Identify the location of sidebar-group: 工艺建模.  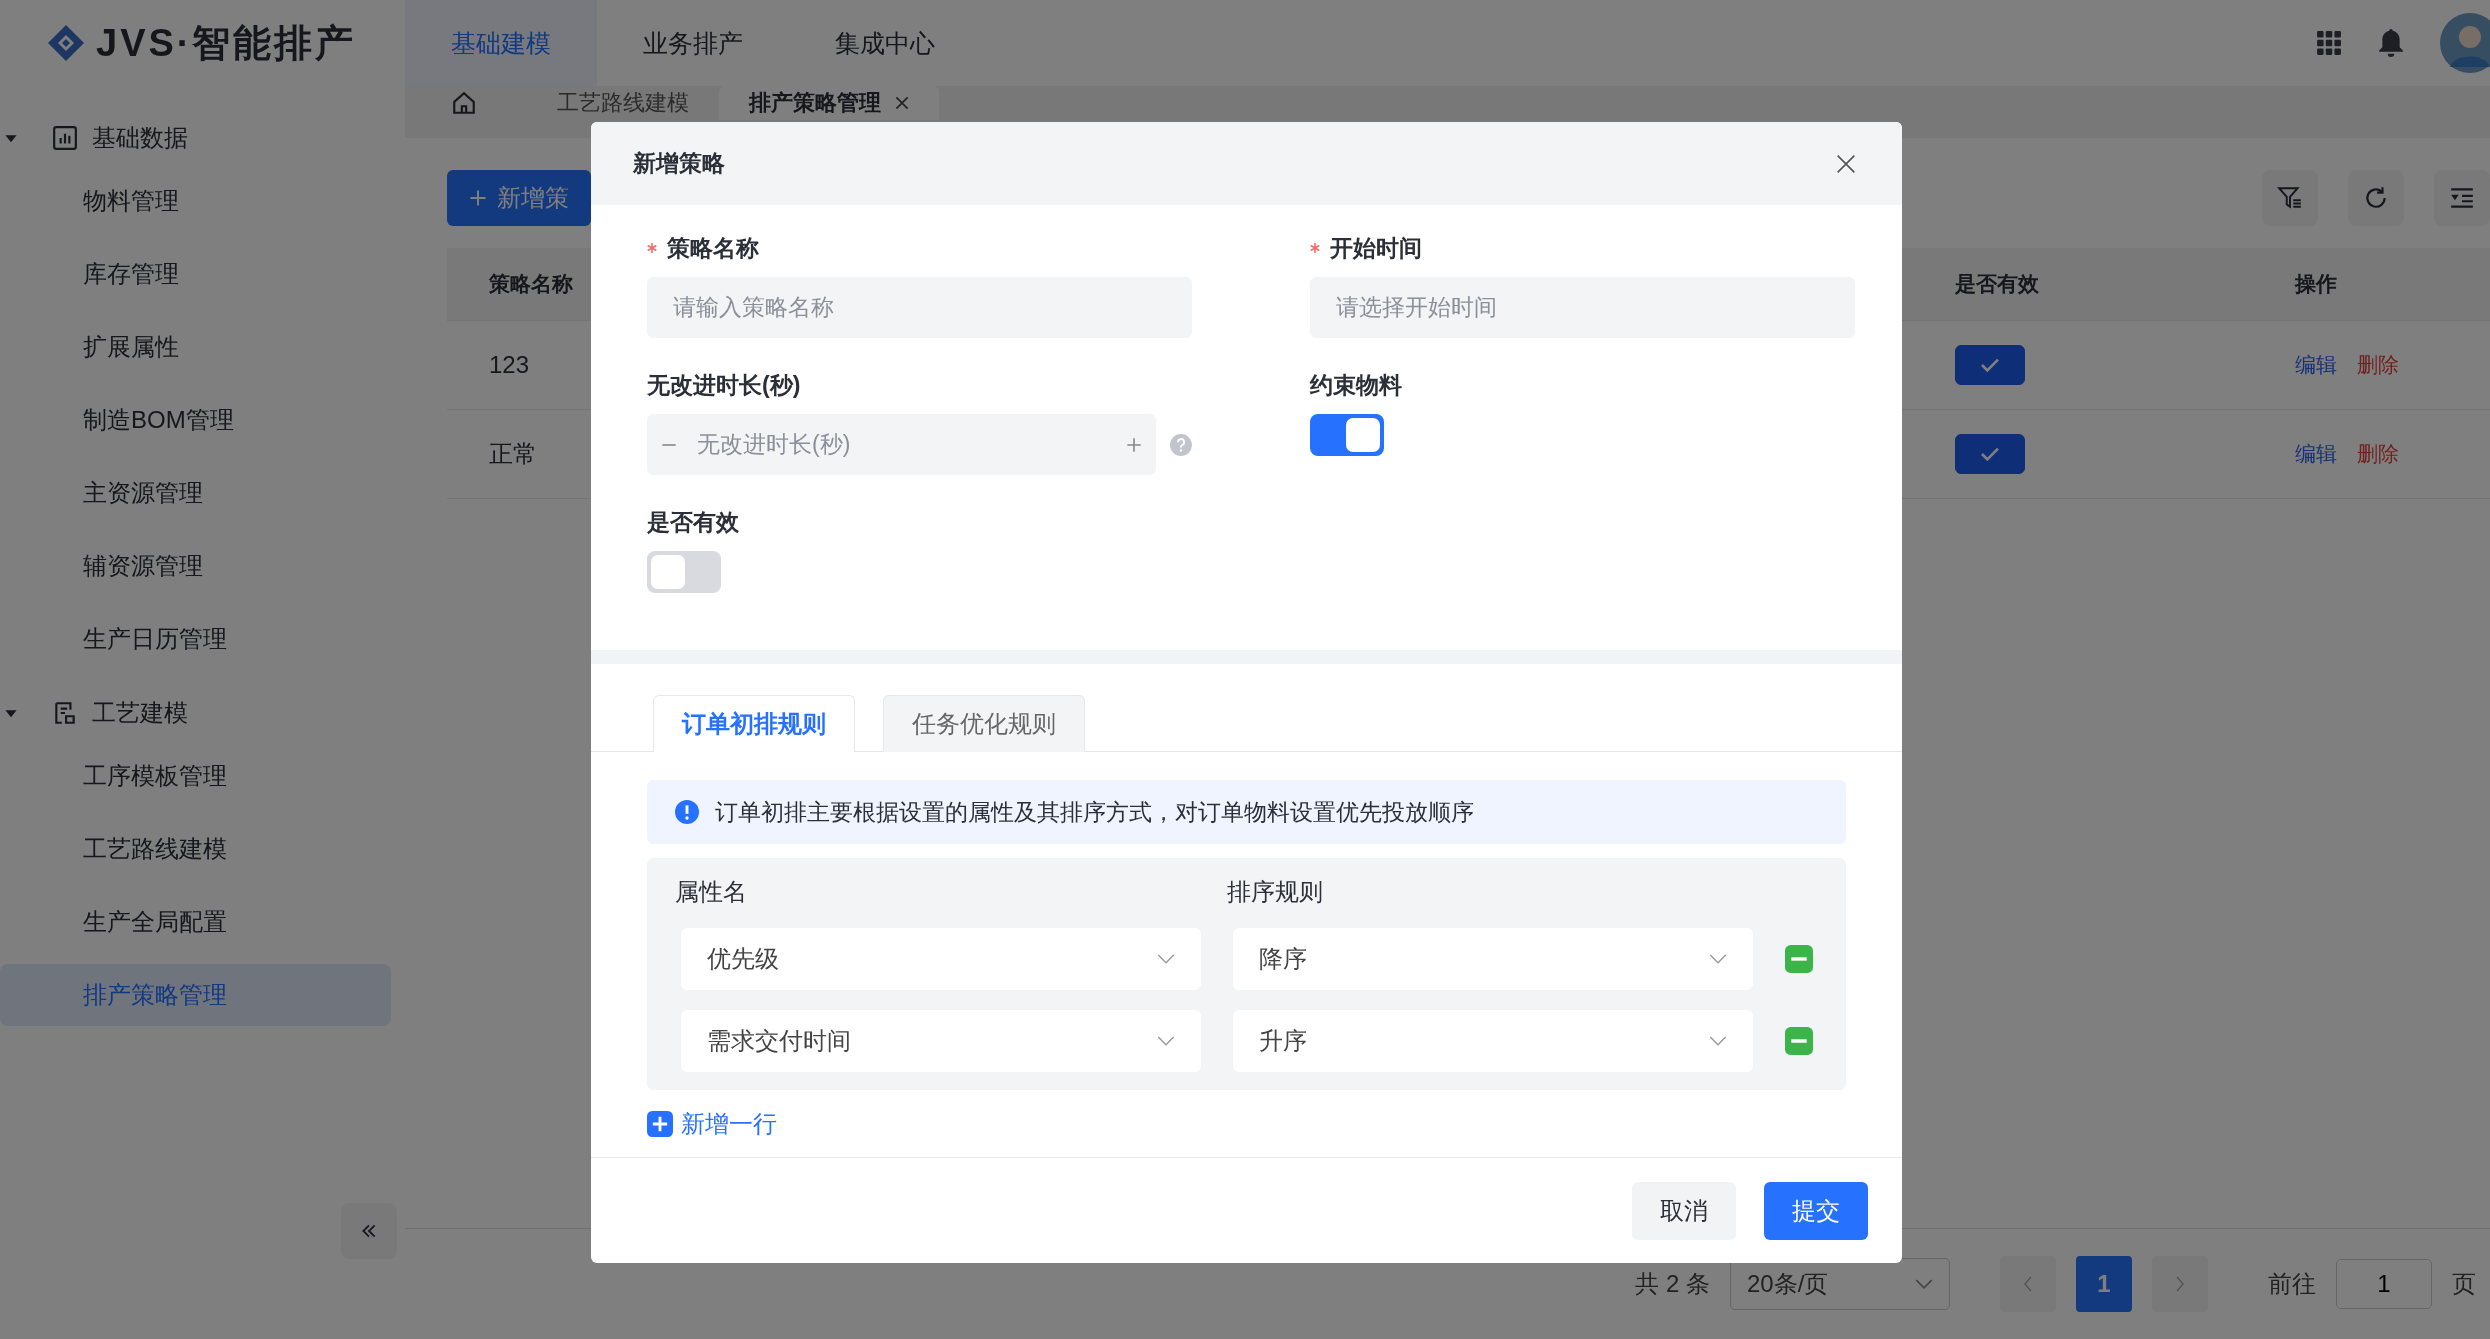
(202, 713).